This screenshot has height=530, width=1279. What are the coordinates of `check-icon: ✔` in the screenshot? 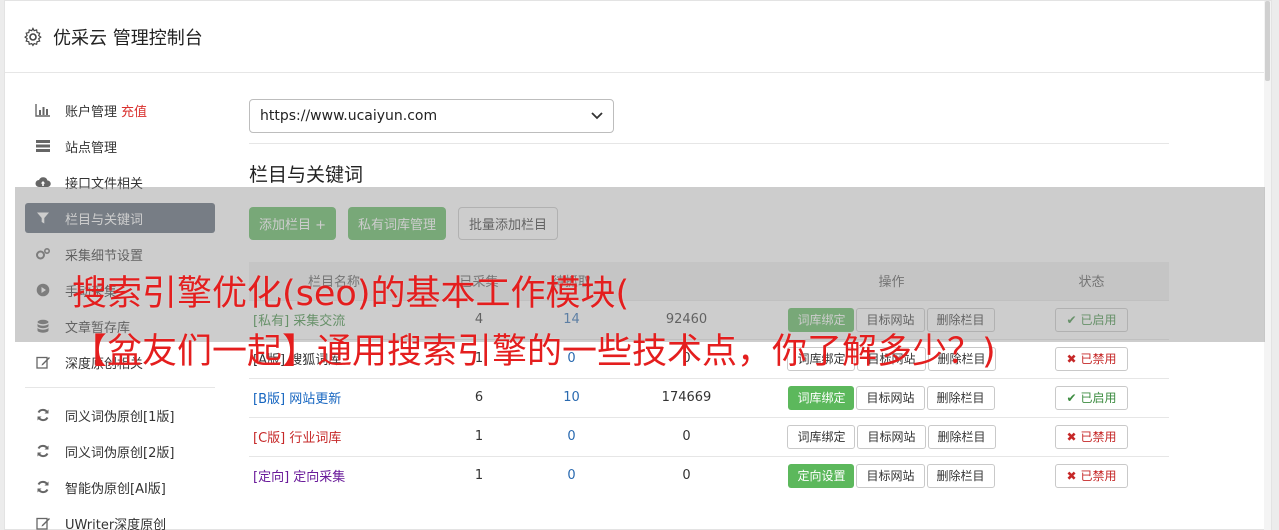 It's located at (1071, 397).